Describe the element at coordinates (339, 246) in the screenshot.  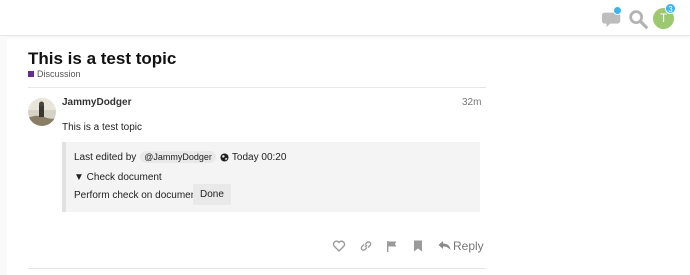
I see `heart-icon` at that location.